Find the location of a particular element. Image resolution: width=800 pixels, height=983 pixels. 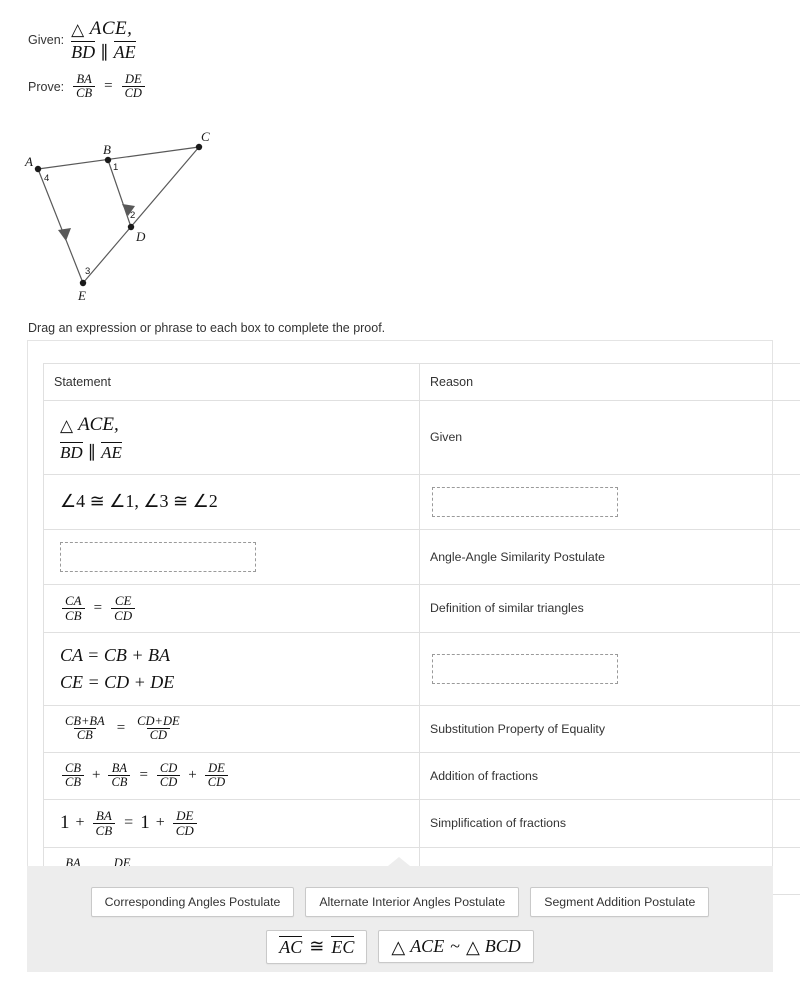

statement-cell: CB+BA CB = CD+DE CD is located at coordinates (231, 728).